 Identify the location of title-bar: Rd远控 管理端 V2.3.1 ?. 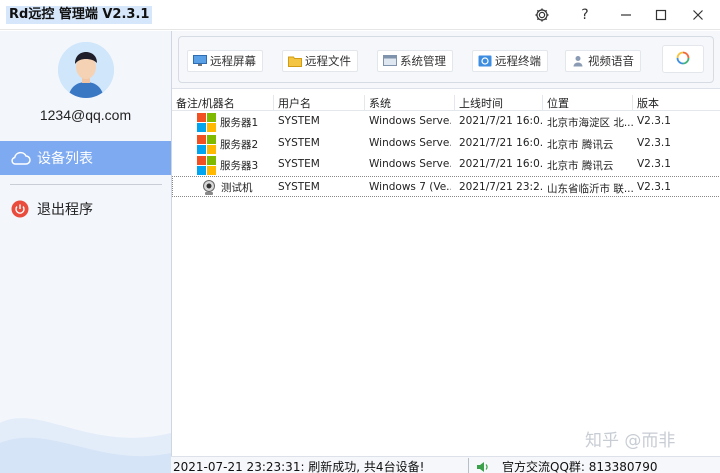
(360, 15).